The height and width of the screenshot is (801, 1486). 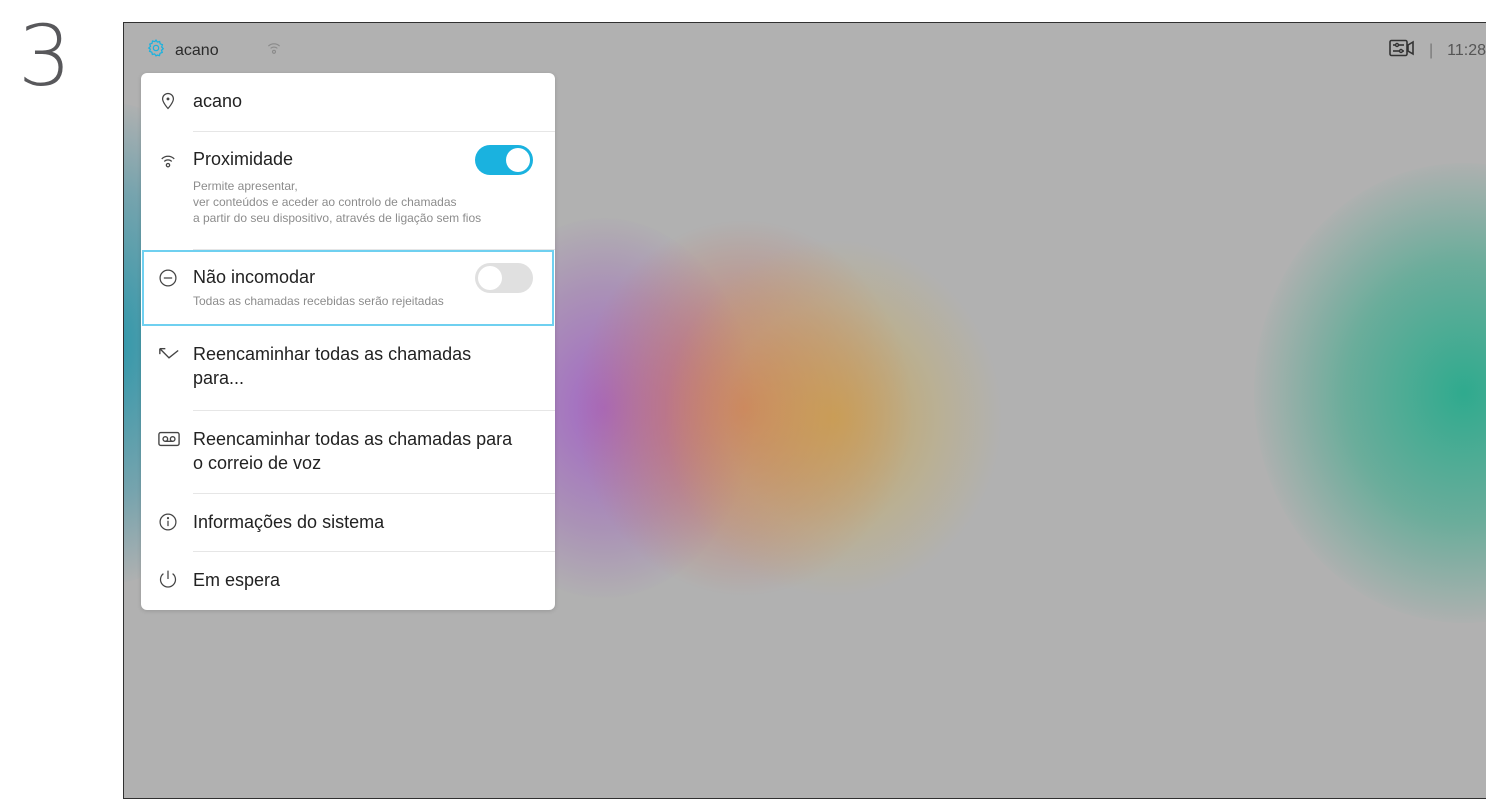 I want to click on minus-circle-icon, so click(x=168, y=278).